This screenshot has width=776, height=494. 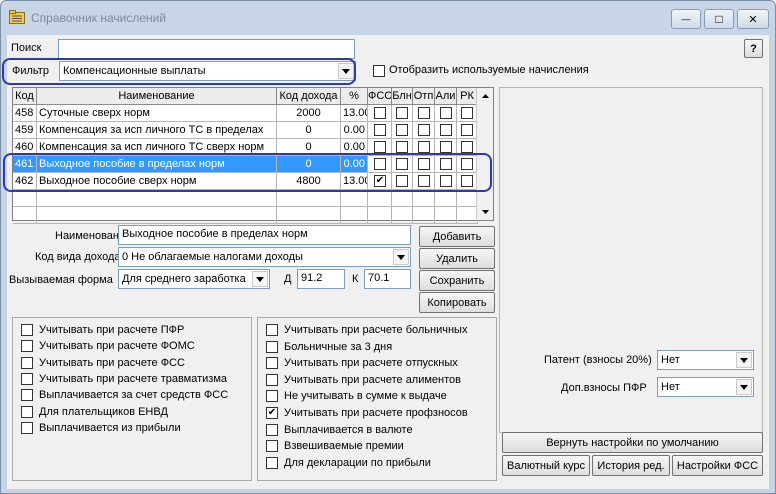 I want to click on help-button: ?, so click(x=753, y=48).